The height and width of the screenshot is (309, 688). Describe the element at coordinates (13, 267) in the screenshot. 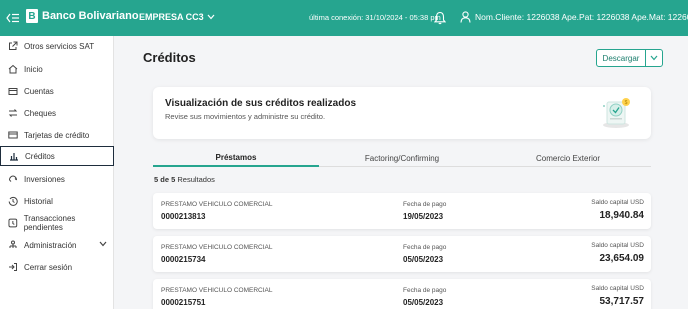

I see `logout-icon` at that location.